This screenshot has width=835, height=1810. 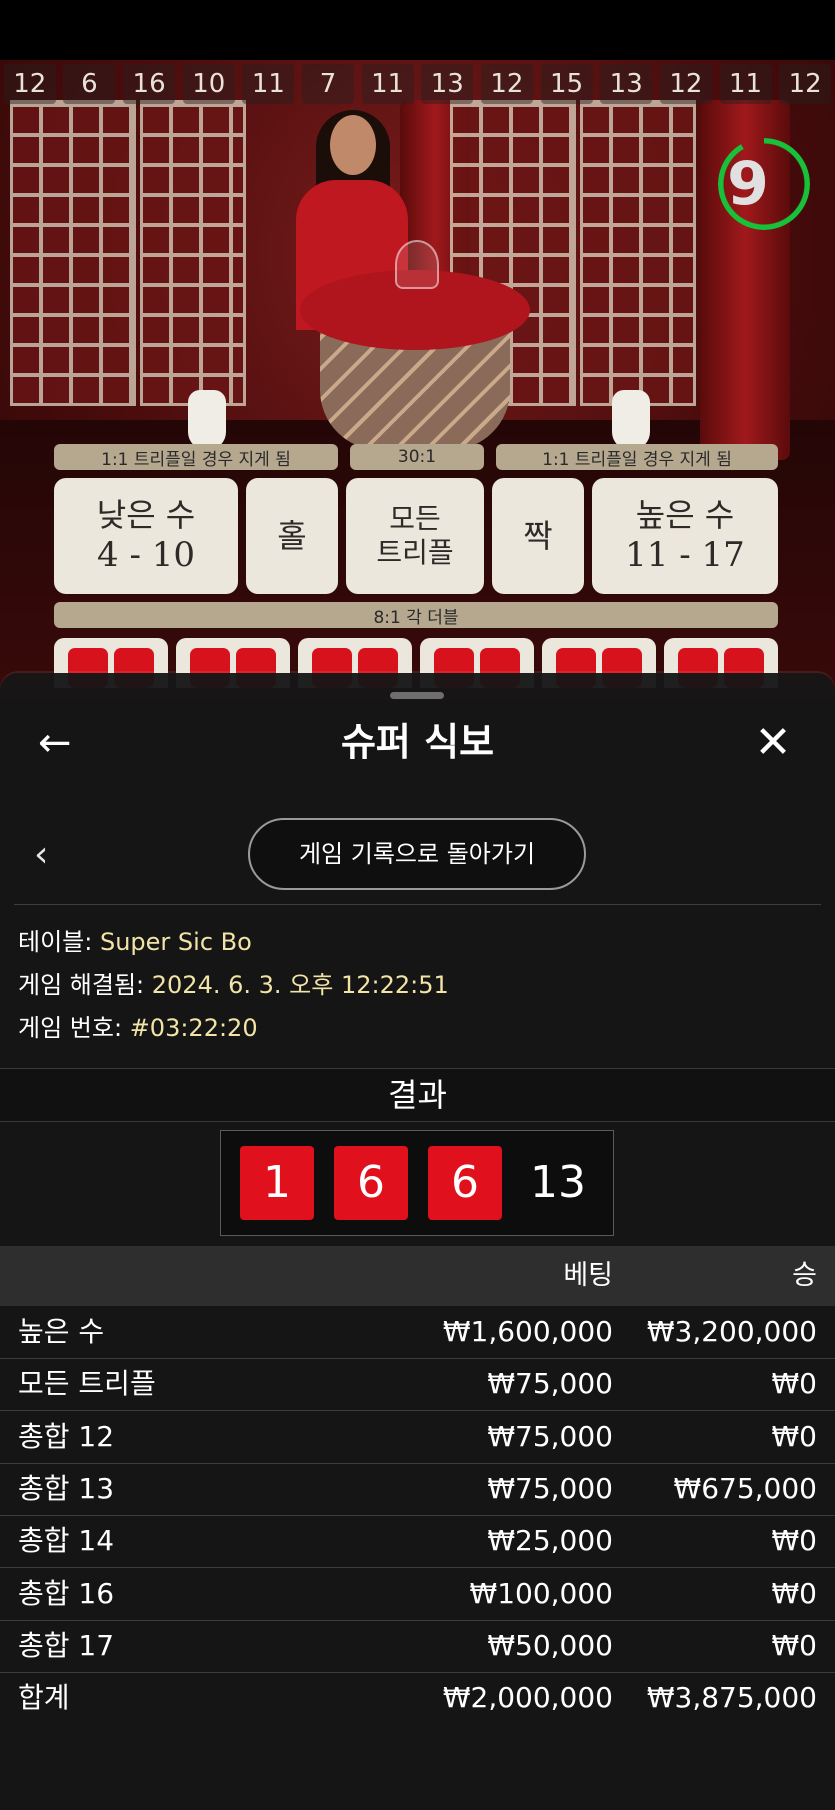 I want to click on bet-big-label: 높은 수, so click(x=685, y=515).